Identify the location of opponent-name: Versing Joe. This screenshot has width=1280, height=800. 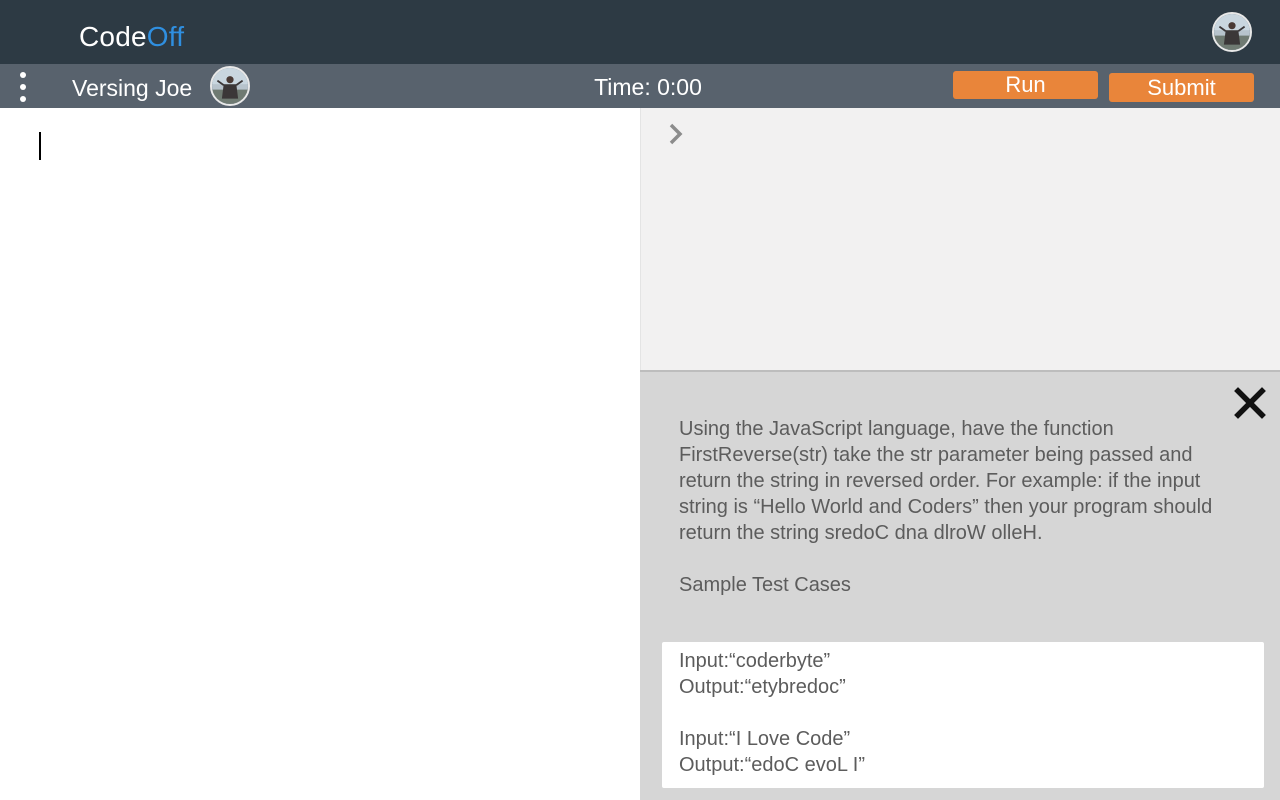
(132, 88).